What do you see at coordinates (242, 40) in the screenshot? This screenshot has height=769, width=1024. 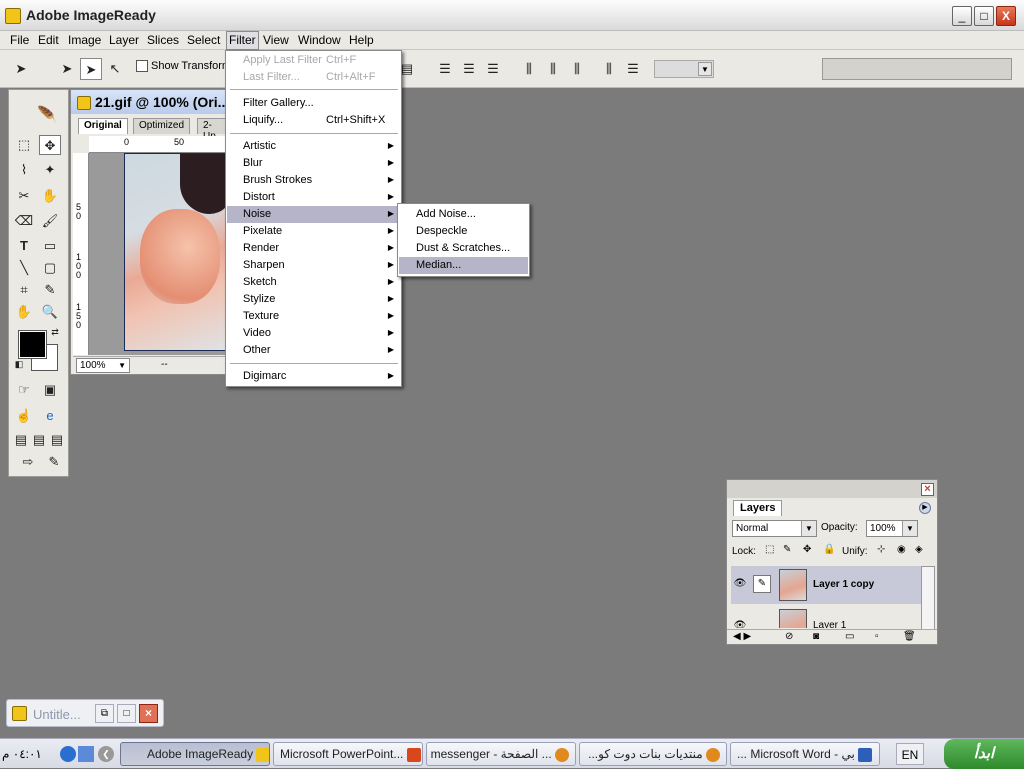 I see `menu-filter: Filter` at bounding box center [242, 40].